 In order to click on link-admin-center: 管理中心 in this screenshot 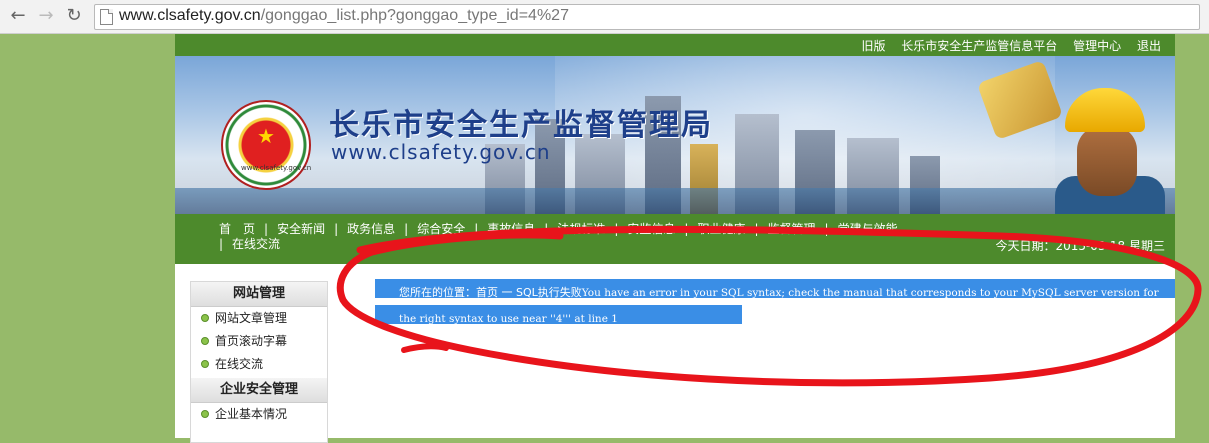, I will do `click(1097, 46)`.